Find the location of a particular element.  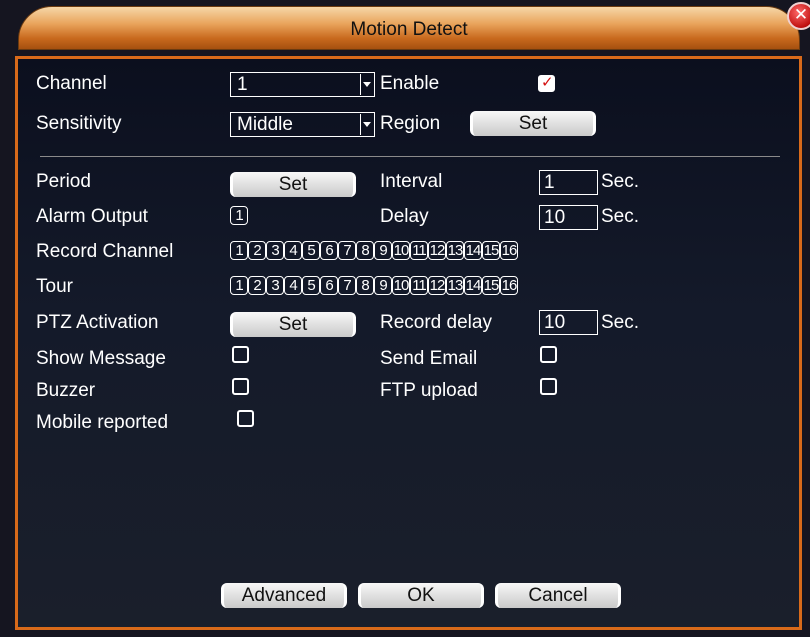

tour-channel-14: 14 is located at coordinates (473, 285).